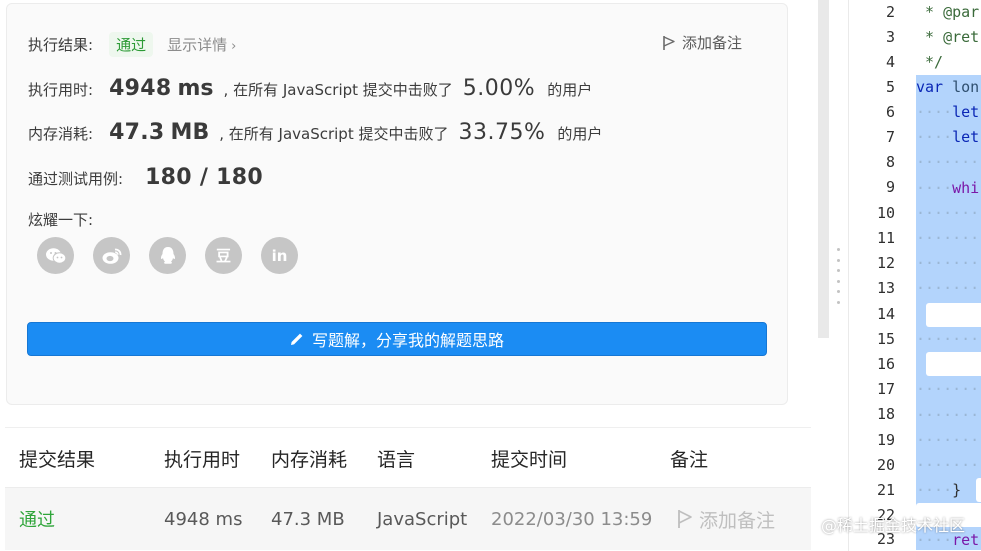  Describe the element at coordinates (529, 459) in the screenshot. I see `header-time: 提交时间` at that location.